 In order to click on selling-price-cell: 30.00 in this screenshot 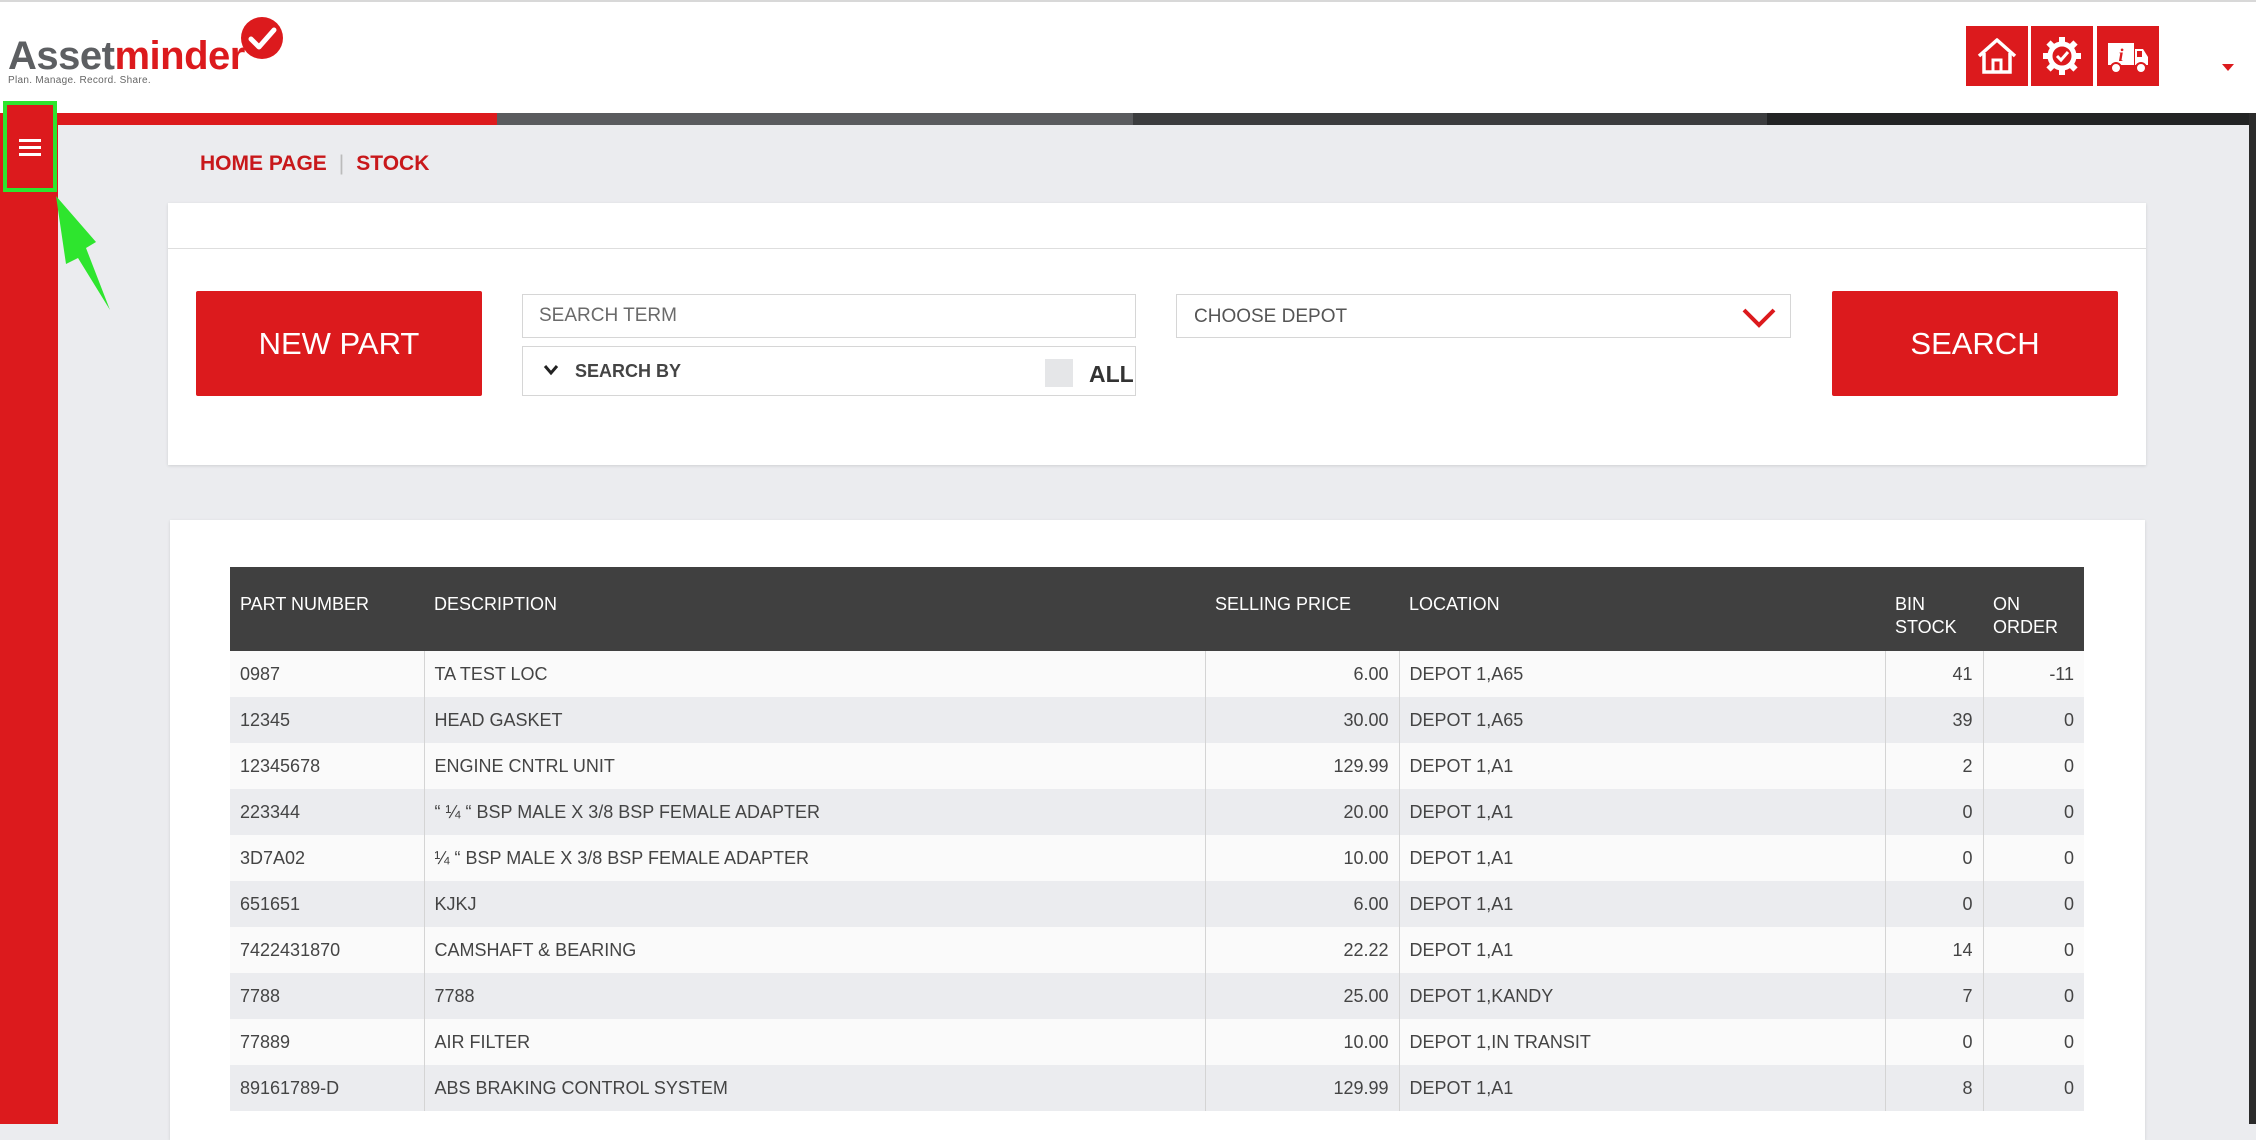, I will do `click(1302, 720)`.